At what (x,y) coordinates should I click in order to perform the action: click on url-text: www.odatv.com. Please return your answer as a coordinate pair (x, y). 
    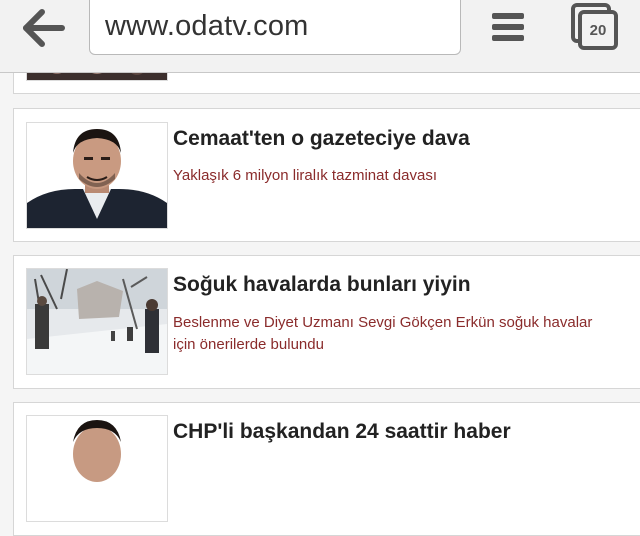
    Looking at the image, I should click on (207, 26).